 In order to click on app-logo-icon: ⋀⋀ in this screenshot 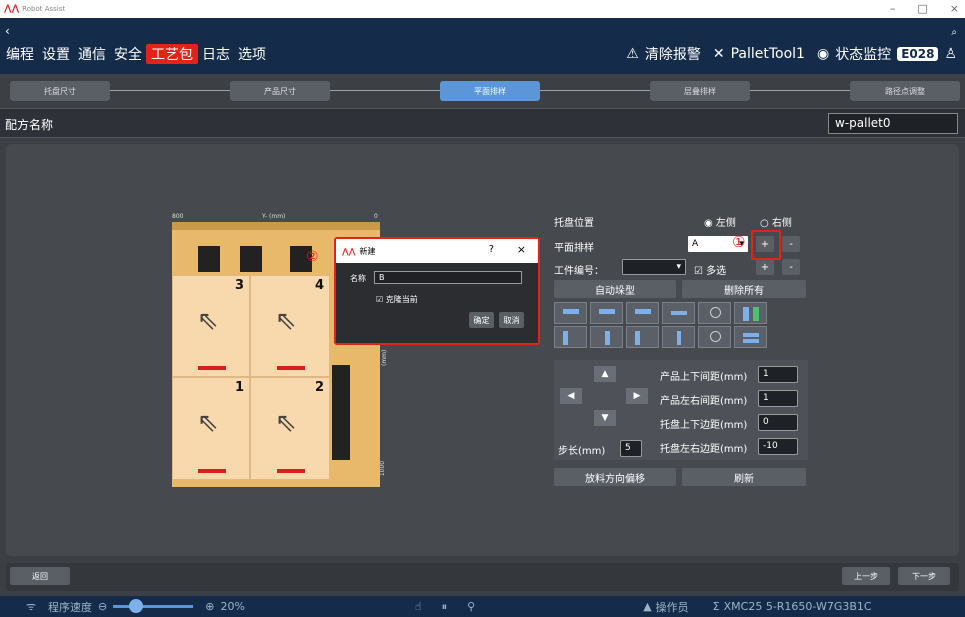, I will do `click(12, 9)`.